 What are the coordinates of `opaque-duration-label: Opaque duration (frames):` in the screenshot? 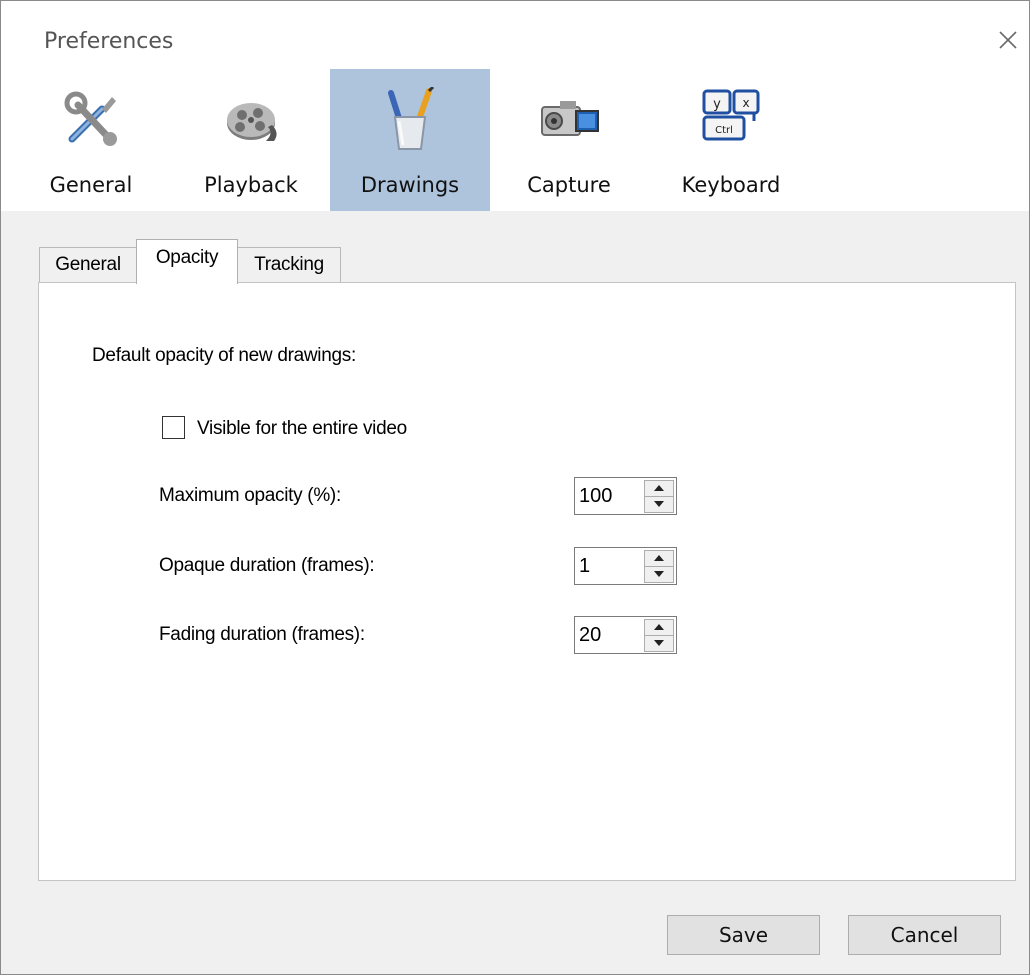 It's located at (267, 565).